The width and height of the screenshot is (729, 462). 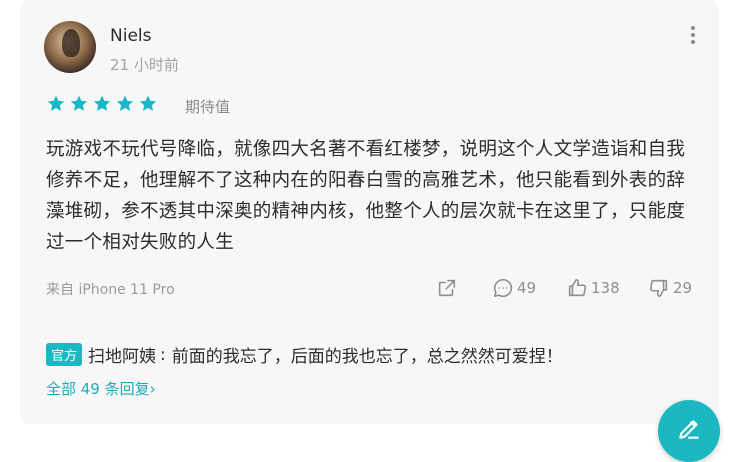 What do you see at coordinates (514, 288) in the screenshot?
I see `reply-button: 49` at bounding box center [514, 288].